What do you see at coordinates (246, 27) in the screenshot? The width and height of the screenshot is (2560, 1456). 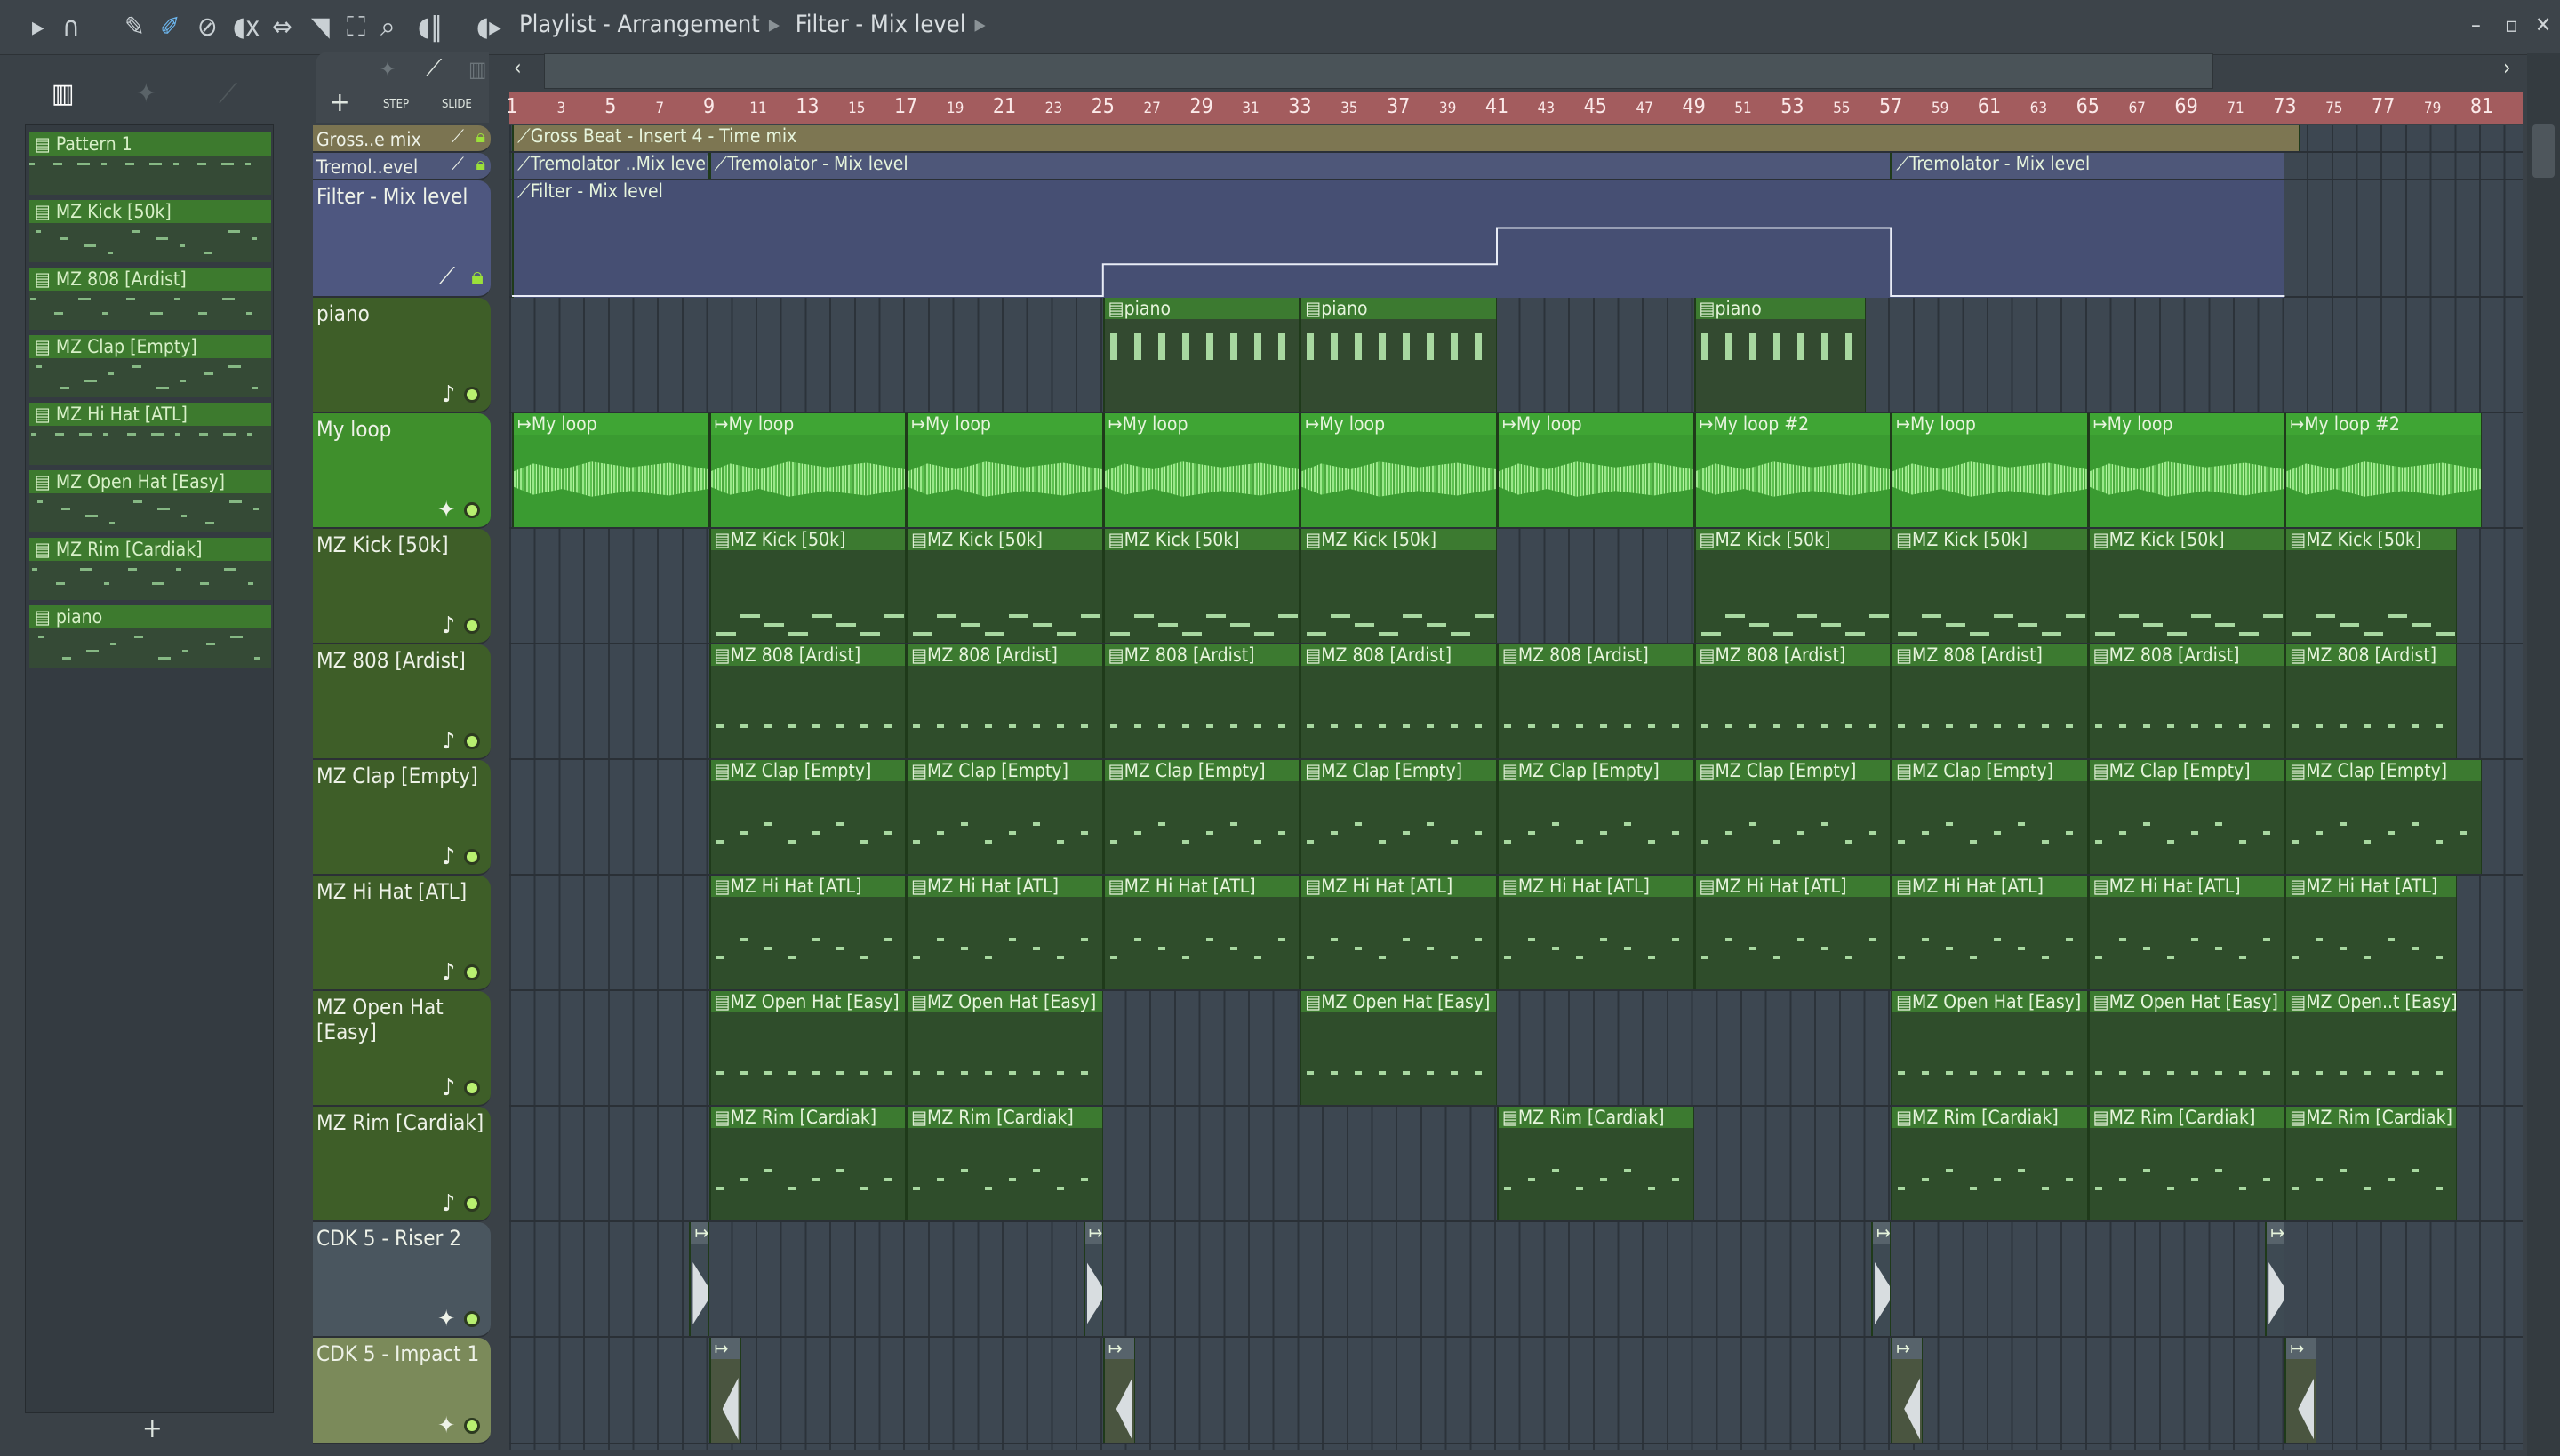 I see `mute-icon: ◖x` at bounding box center [246, 27].